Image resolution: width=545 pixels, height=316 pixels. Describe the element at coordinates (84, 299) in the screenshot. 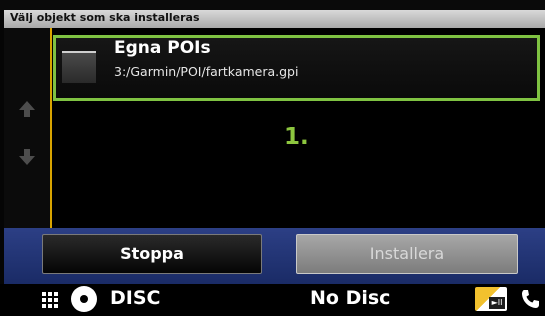

I see `disc-icon` at that location.